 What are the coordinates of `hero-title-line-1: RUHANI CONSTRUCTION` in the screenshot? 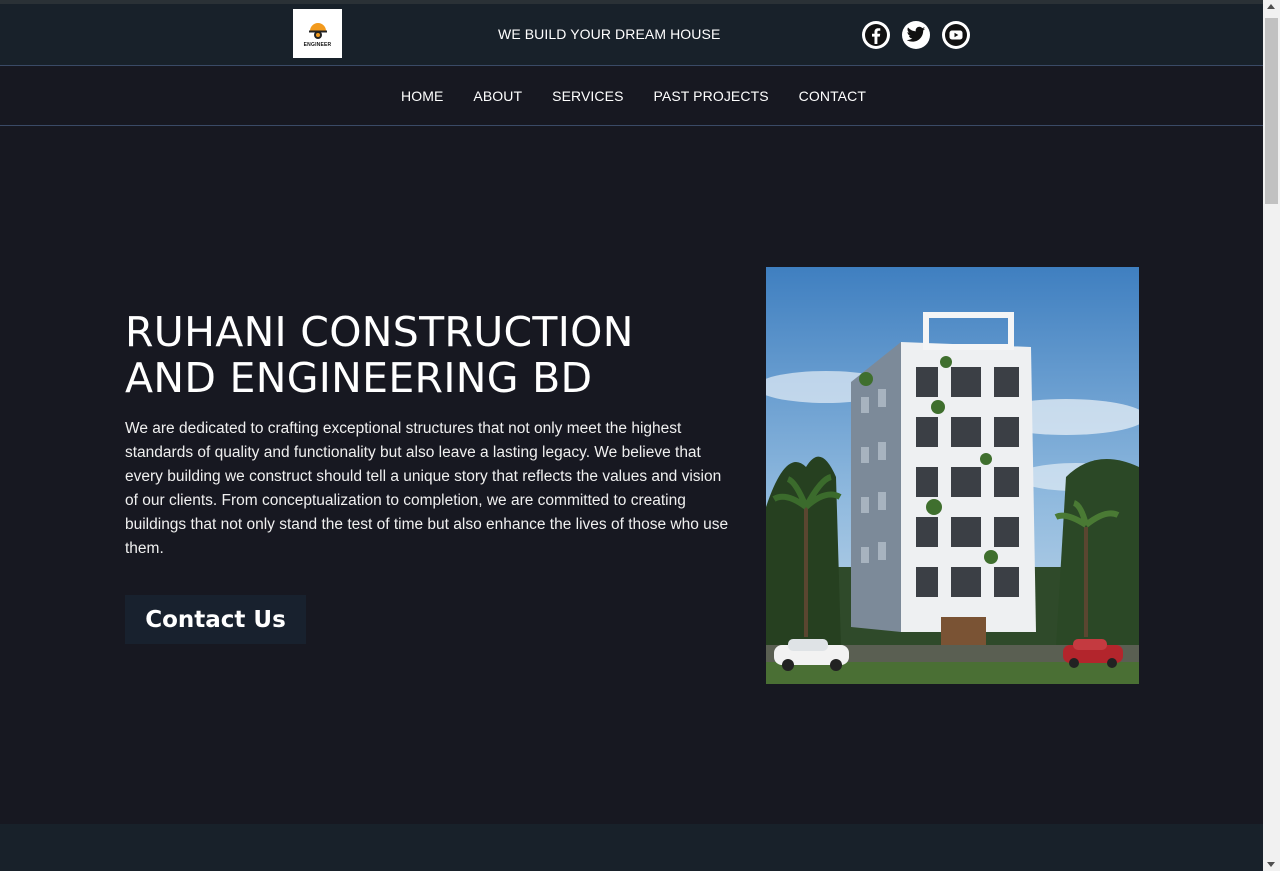 It's located at (379, 332).